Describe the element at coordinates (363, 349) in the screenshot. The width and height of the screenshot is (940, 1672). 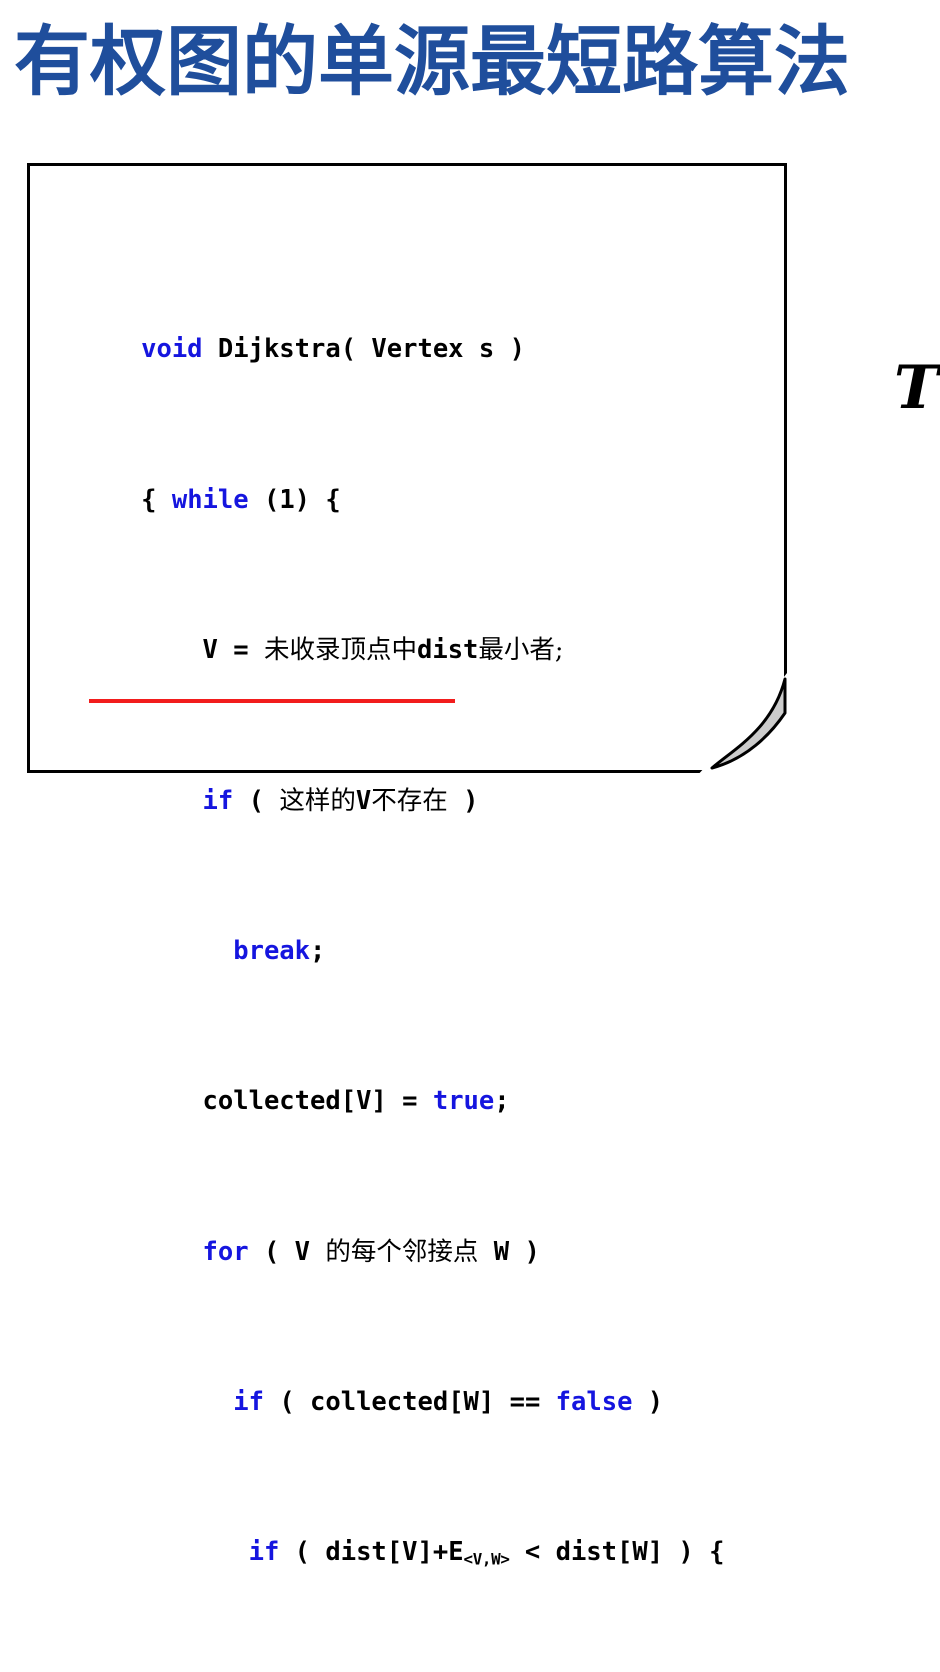
I see `code-text: Dijkstra( Vertex s )` at that location.